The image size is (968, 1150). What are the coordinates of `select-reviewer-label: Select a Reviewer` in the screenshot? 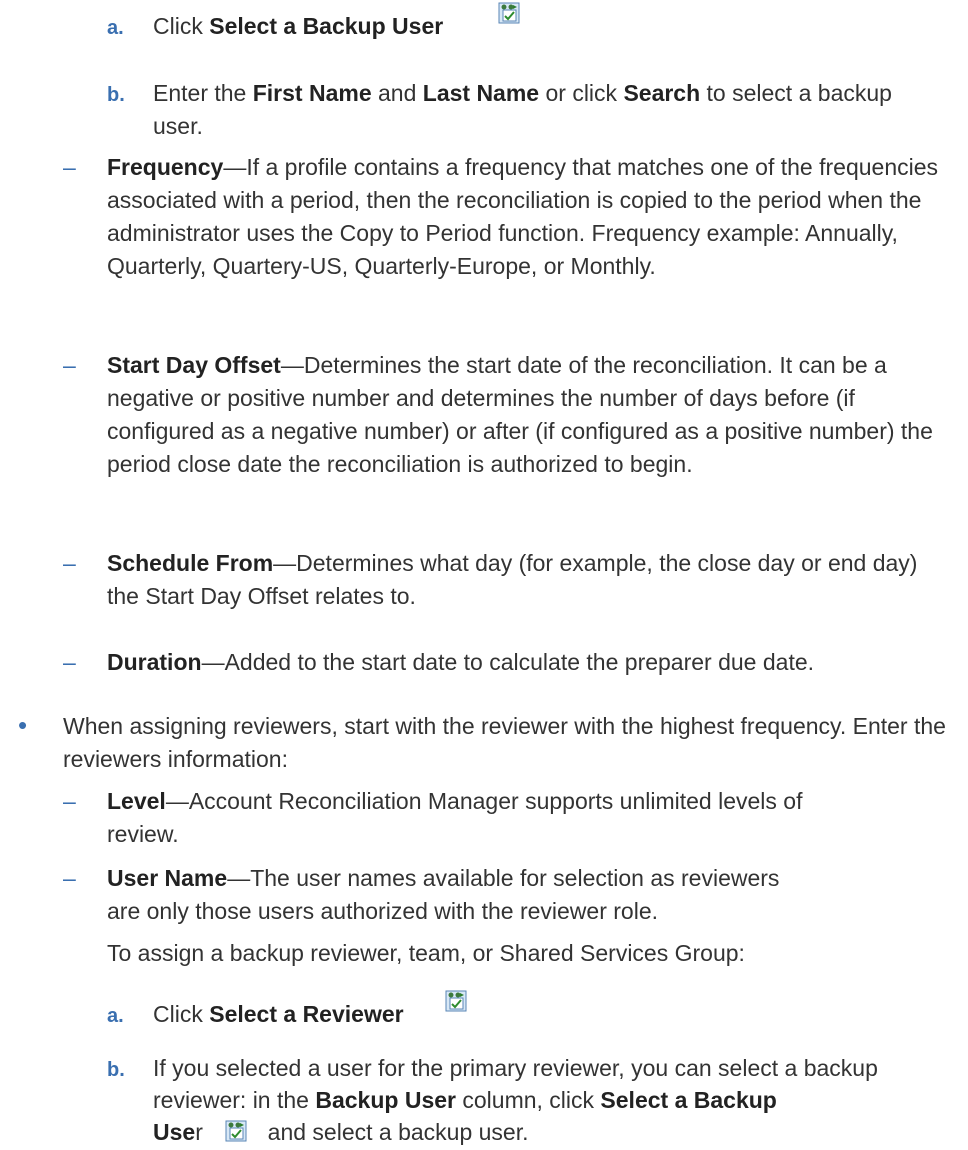 It's located at (306, 1014).